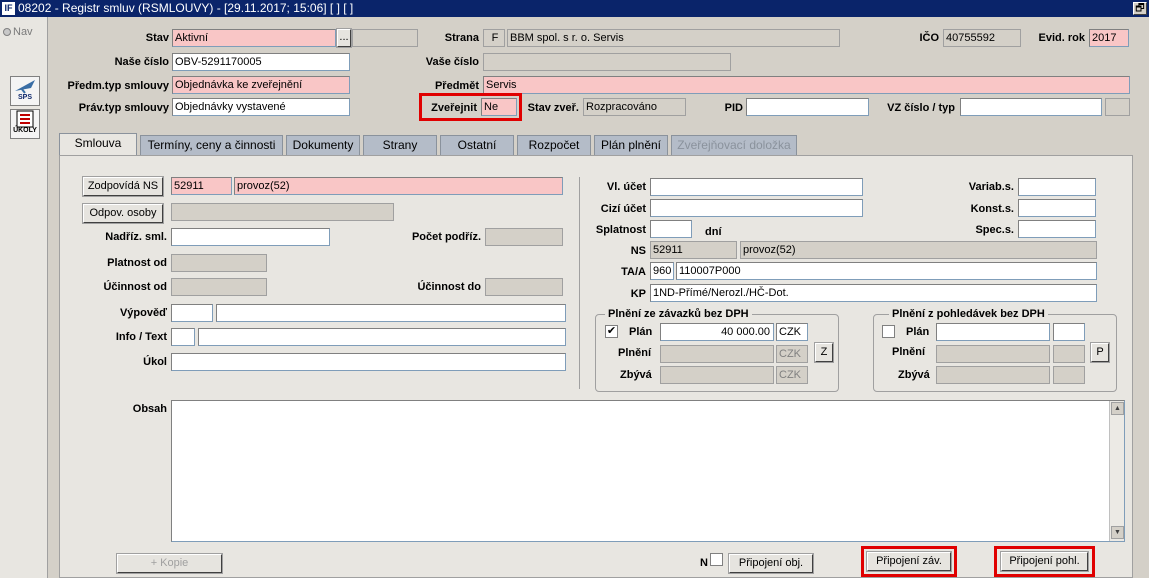 The height and width of the screenshot is (578, 1149). I want to click on p-button: P, so click(1100, 352).